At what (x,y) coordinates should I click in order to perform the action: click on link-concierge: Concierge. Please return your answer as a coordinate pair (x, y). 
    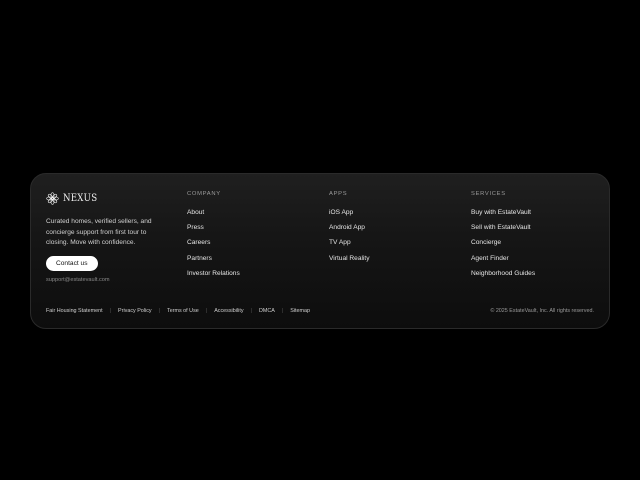
    Looking at the image, I should click on (486, 242).